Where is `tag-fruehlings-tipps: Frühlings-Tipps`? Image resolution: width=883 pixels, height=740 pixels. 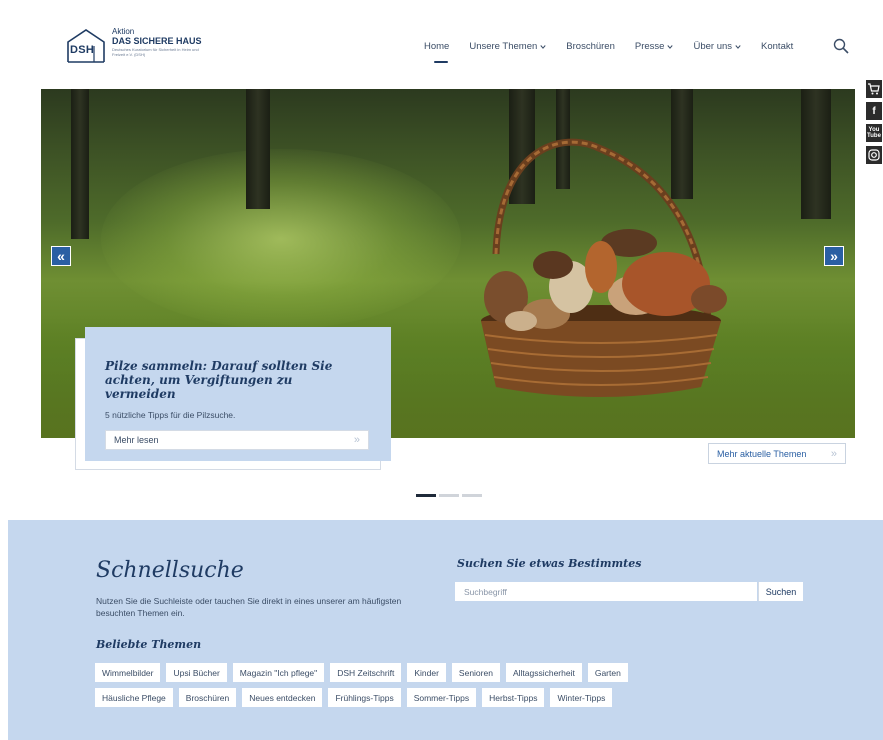
tag-fruehlings-tipps: Frühlings-Tipps is located at coordinates (364, 697).